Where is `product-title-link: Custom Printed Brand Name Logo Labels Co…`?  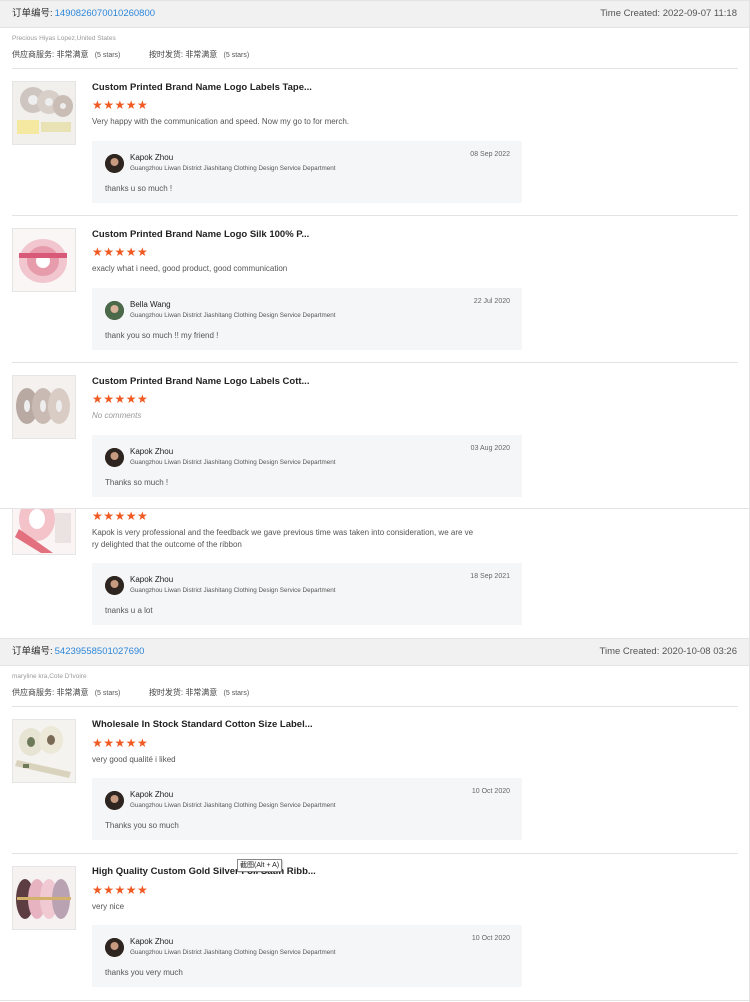
product-title-link: Custom Printed Brand Name Logo Labels Co… is located at coordinates (200, 381).